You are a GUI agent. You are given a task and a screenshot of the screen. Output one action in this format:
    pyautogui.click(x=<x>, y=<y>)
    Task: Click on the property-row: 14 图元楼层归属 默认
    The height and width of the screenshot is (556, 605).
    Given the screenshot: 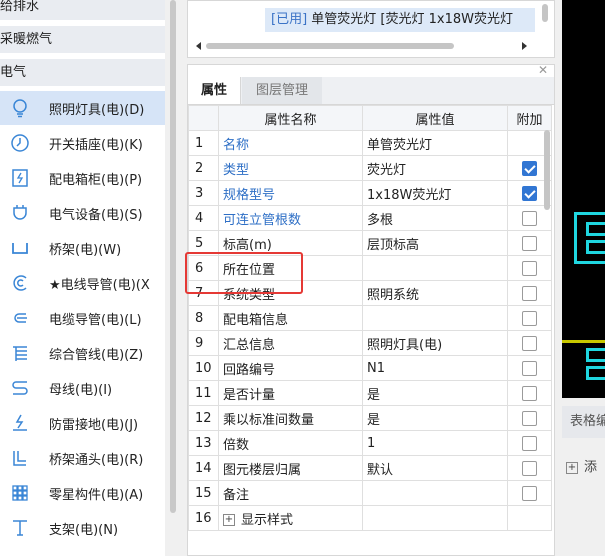 What is the action you would take?
    pyautogui.click(x=370, y=468)
    